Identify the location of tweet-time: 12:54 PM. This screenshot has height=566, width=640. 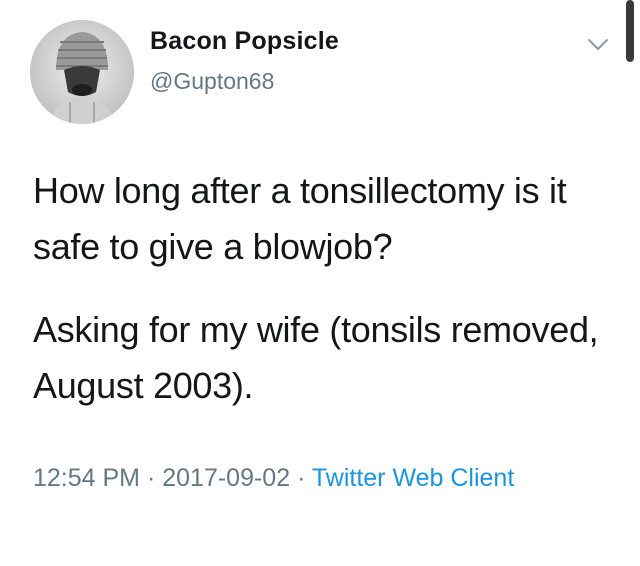
(86, 478).